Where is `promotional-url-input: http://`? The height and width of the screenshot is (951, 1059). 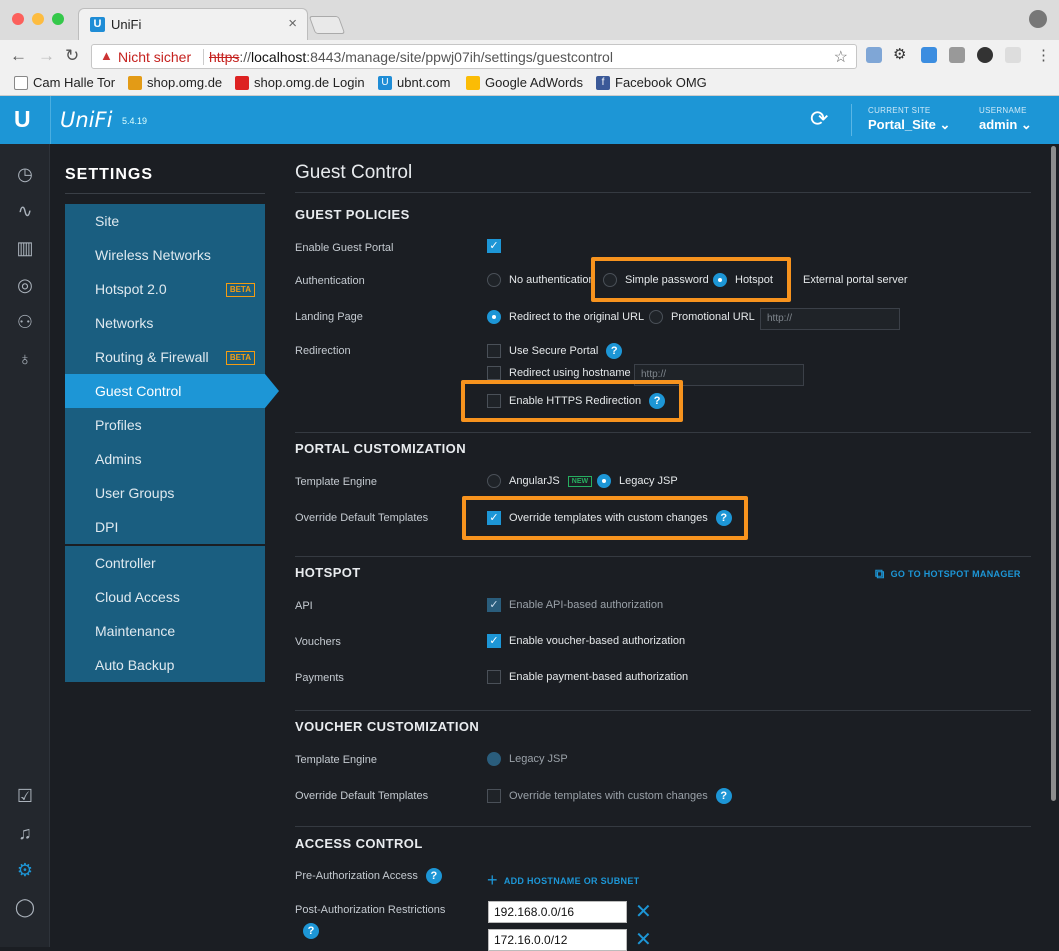
promotional-url-input: http:// is located at coordinates (830, 319).